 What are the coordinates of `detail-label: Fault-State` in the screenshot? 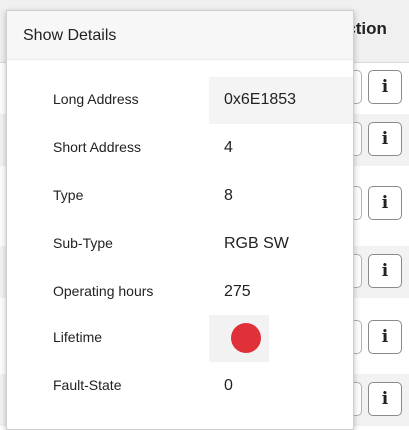 It's located at (87, 385).